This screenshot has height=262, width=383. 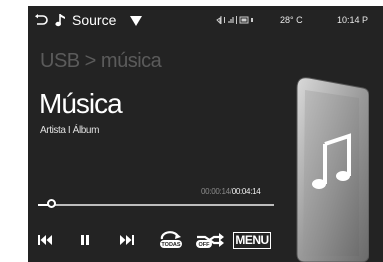 I want to click on source-button: Source, so click(x=94, y=20).